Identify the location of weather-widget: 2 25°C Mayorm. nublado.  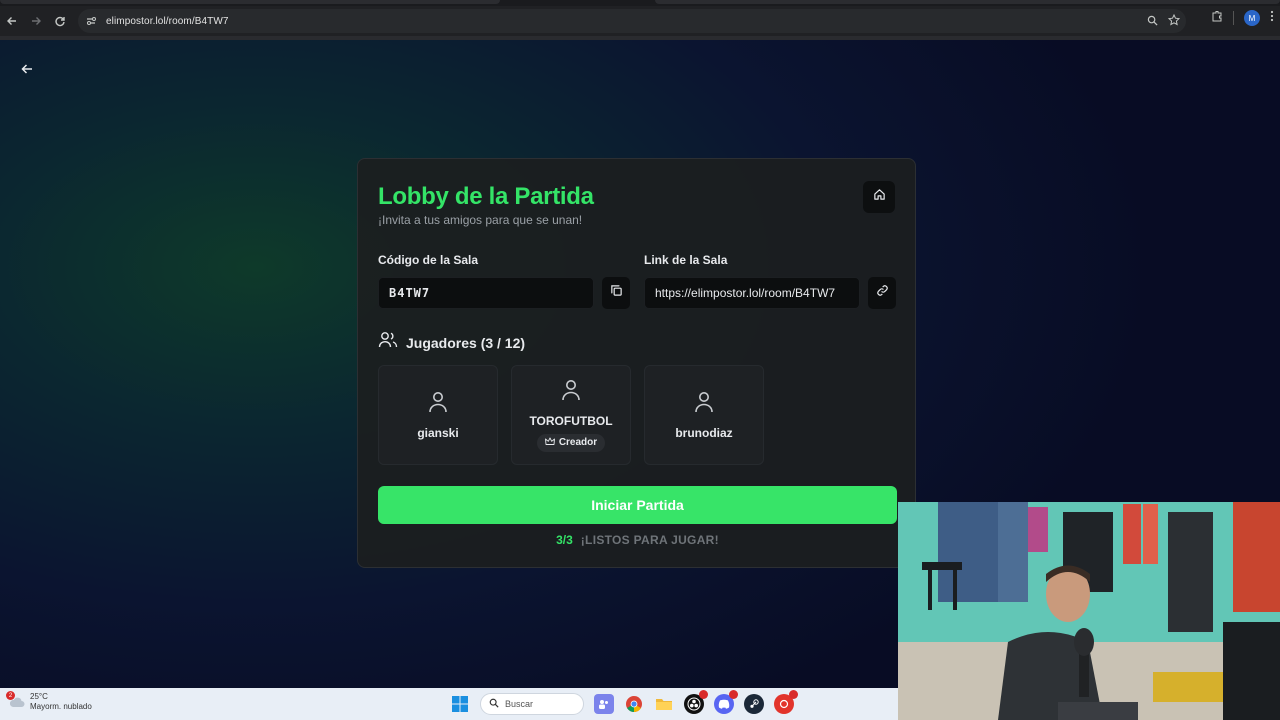
(49, 701).